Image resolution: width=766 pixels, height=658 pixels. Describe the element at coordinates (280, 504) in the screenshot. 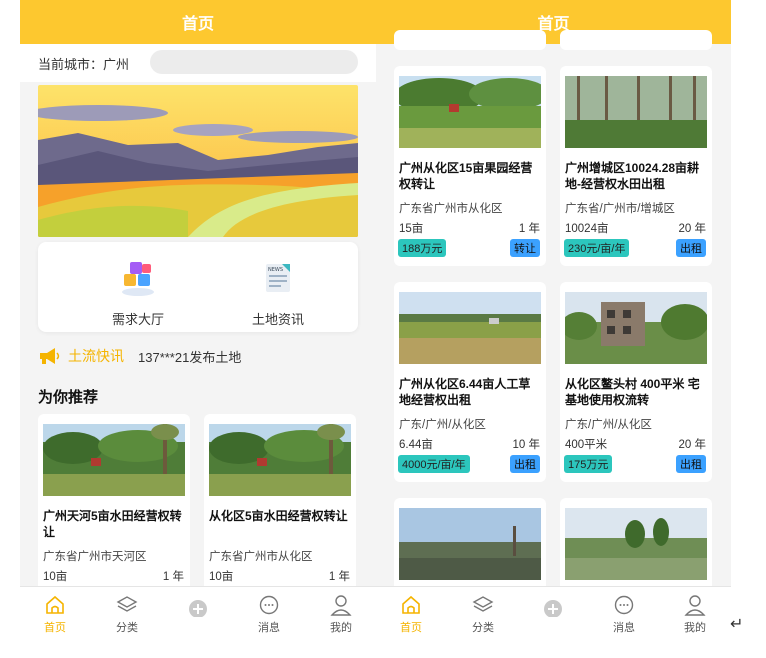

I see `listing-card: 从化区5亩水田经营权转让 广东省广州市从化区 10亩 1 年` at that location.